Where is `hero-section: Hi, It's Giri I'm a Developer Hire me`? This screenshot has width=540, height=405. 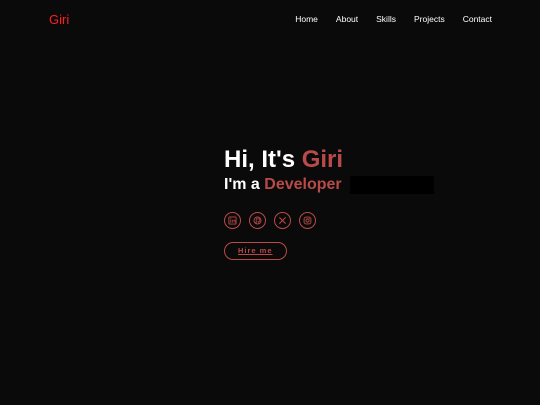
hero-section: Hi, It's Giri I'm a Developer Hire me is located at coordinates (329, 202).